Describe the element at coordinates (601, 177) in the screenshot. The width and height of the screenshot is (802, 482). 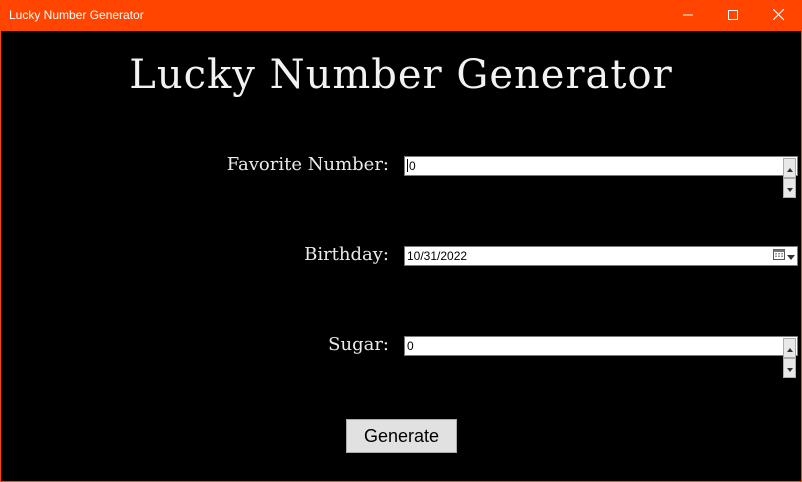
I see `favorite-number-stepper: 0` at that location.